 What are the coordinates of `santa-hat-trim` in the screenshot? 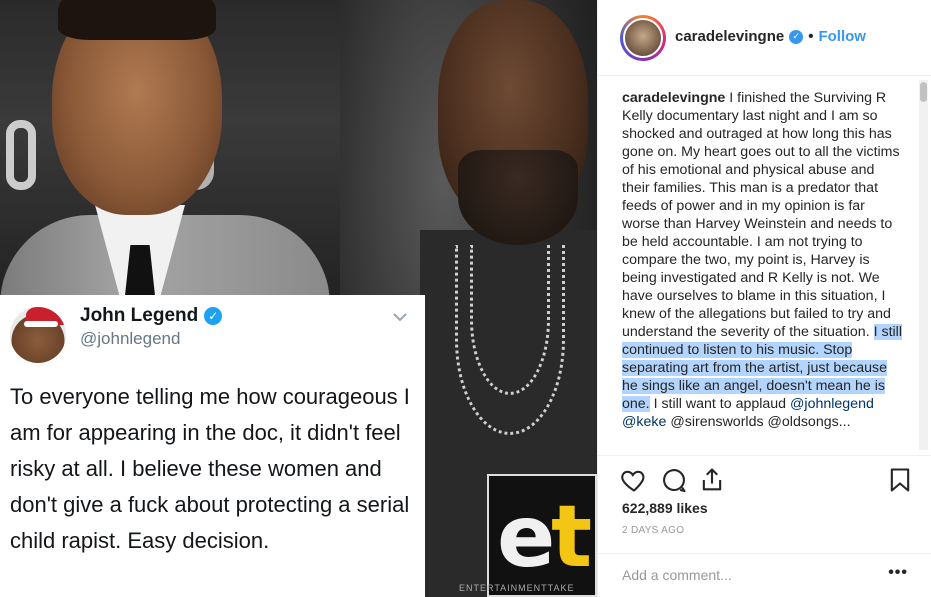 It's located at (41, 324).